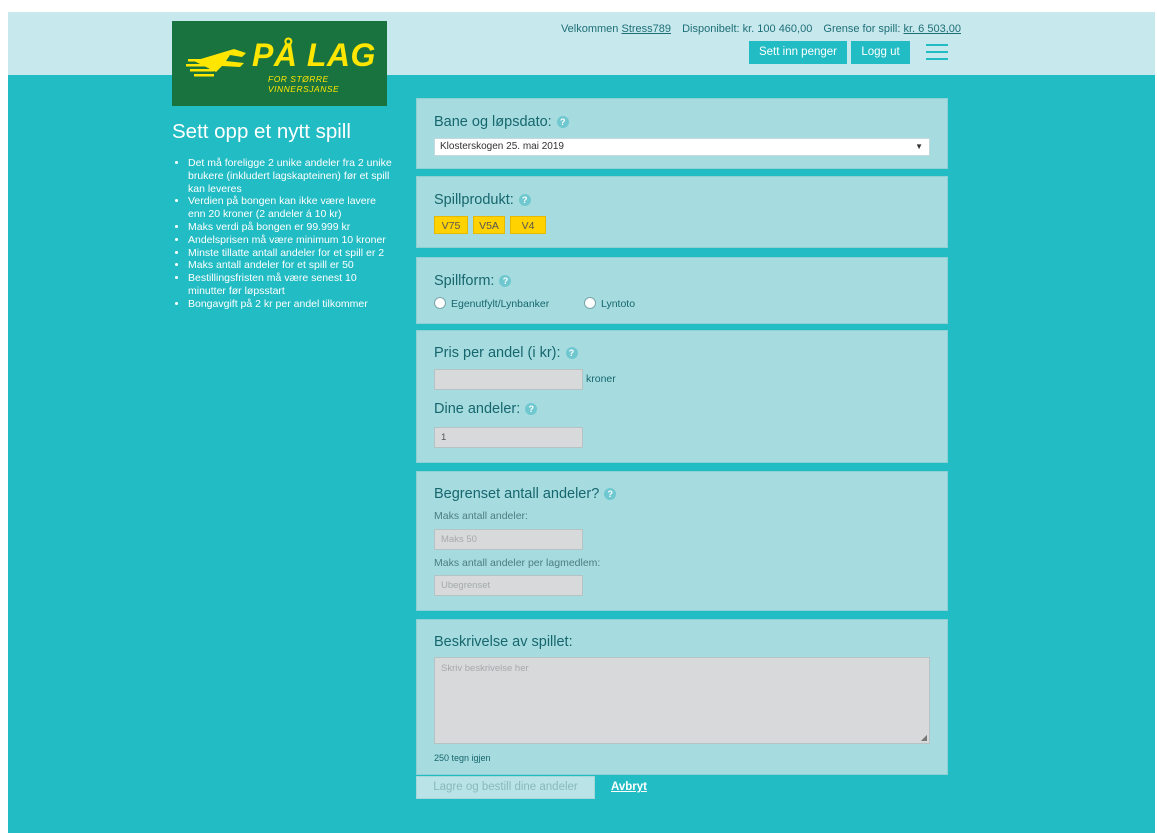 Image resolution: width=1157 pixels, height=833 pixels. What do you see at coordinates (508, 379) in the screenshot?
I see `price-input` at bounding box center [508, 379].